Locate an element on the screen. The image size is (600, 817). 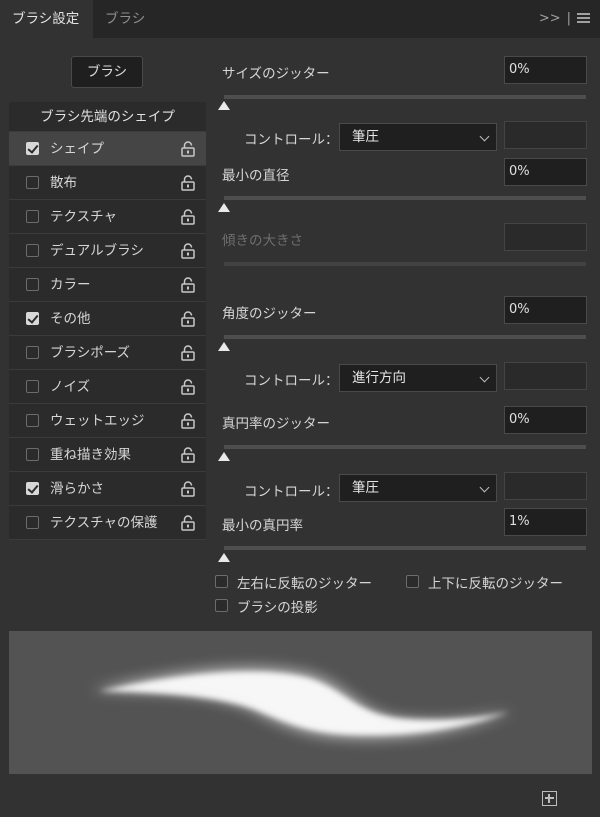
list-item: テクスチャ is located at coordinates (107, 217).